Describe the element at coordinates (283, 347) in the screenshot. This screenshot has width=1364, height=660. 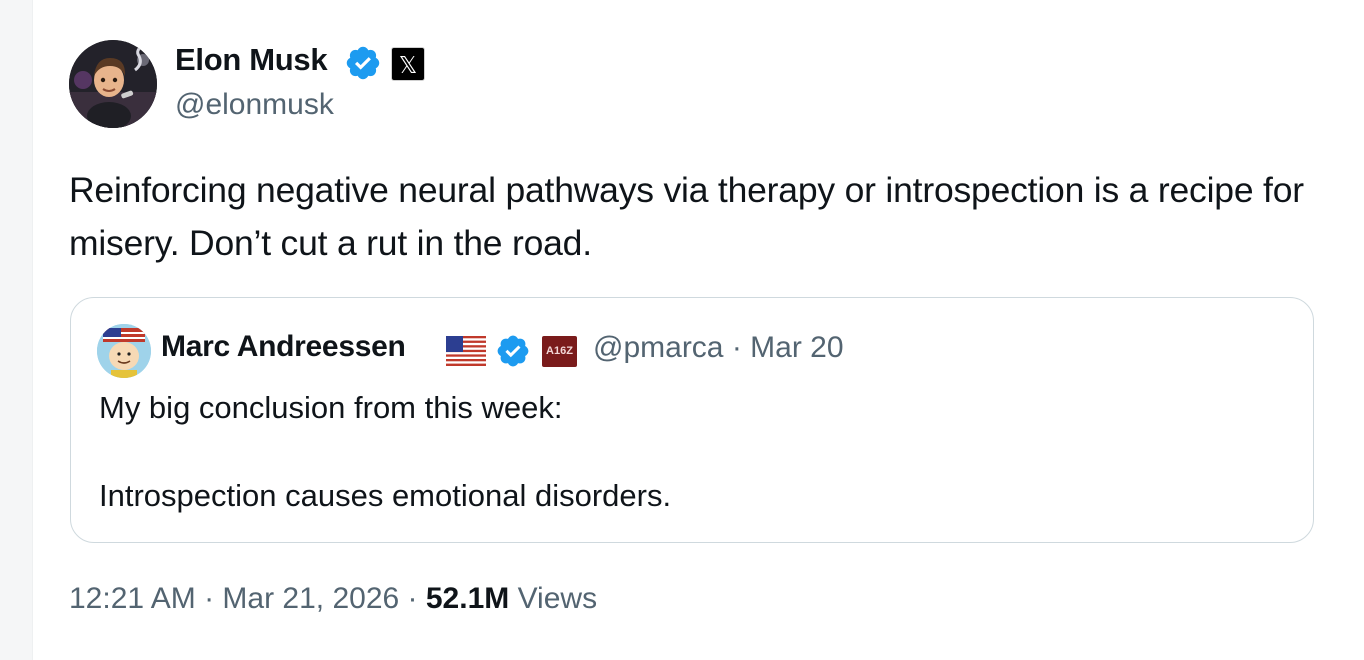
I see `quote-author-name: Marc Andreessen` at that location.